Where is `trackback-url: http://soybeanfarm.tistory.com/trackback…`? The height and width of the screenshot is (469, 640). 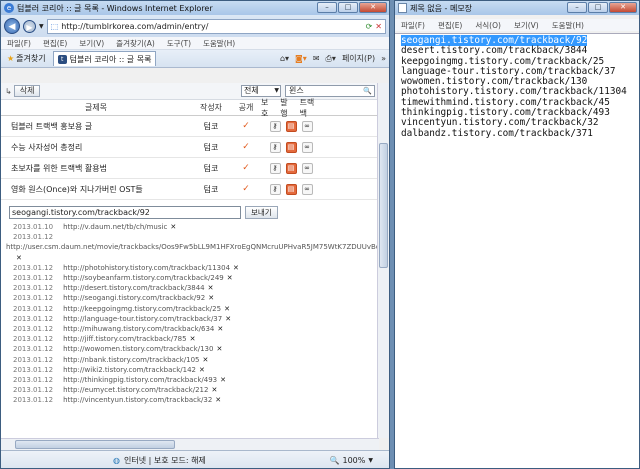
trackback-url: http://soybeanfarm.tistory.com/trackback… is located at coordinates (143, 278).